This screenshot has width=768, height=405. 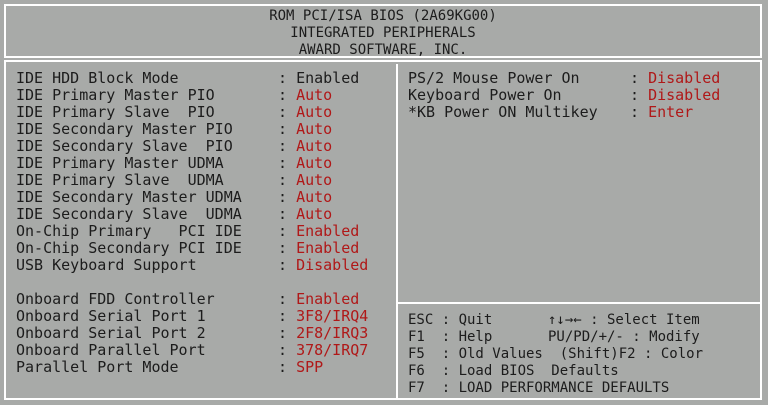 I want to click on setting-label: On-Chip Secondary PCI IDE, so click(x=129, y=248).